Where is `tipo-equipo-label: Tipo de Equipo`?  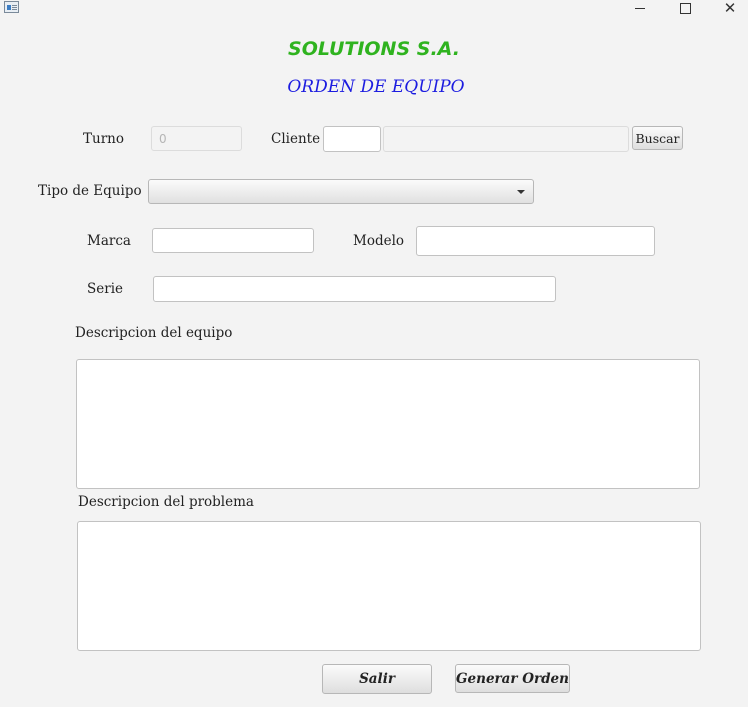
tipo-equipo-label: Tipo de Equipo is located at coordinates (90, 191).